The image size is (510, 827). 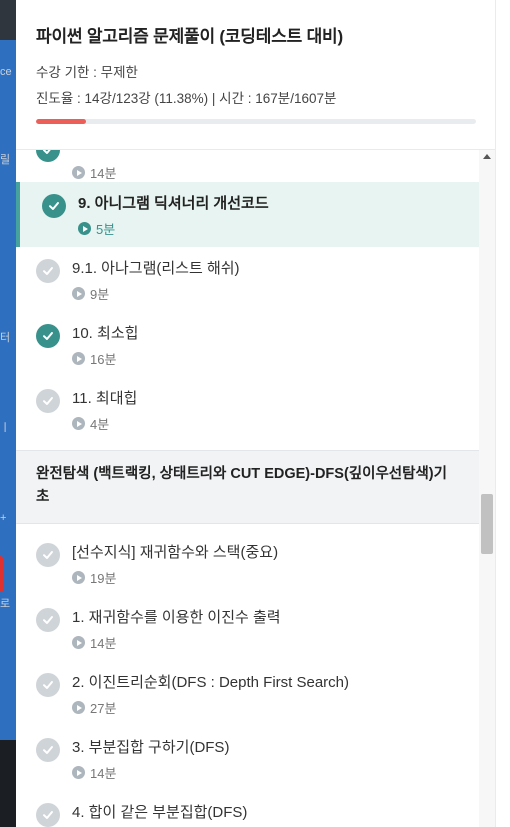 What do you see at coordinates (151, 747) in the screenshot?
I see `lecture-title: 3. 부분집합 구하기(DFS)` at bounding box center [151, 747].